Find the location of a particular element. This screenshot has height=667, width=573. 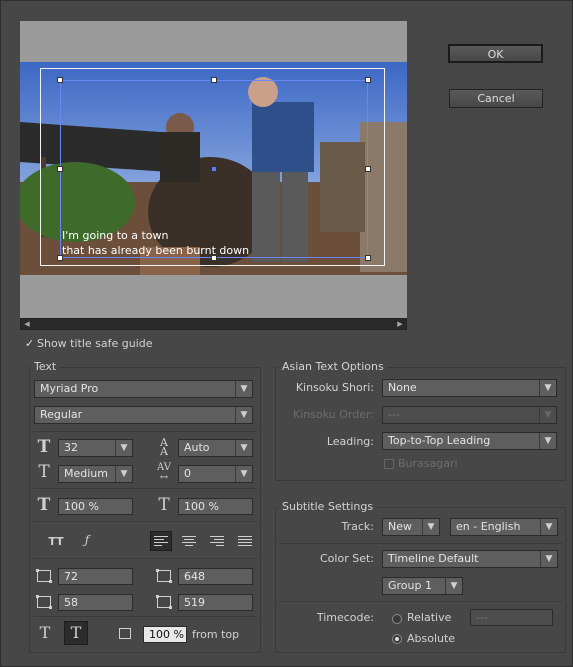

group-dropdown: Group 1 ▼ is located at coordinates (422, 586).